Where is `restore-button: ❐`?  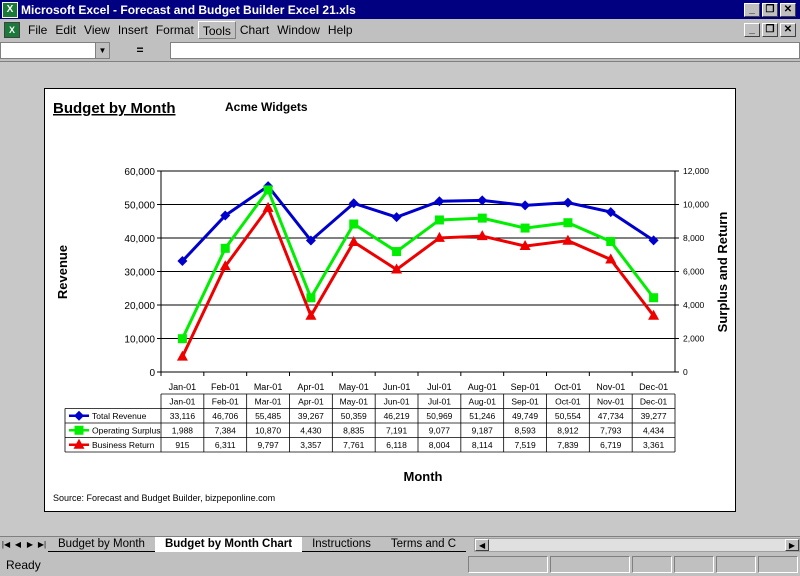
restore-button: ❐ is located at coordinates (770, 9).